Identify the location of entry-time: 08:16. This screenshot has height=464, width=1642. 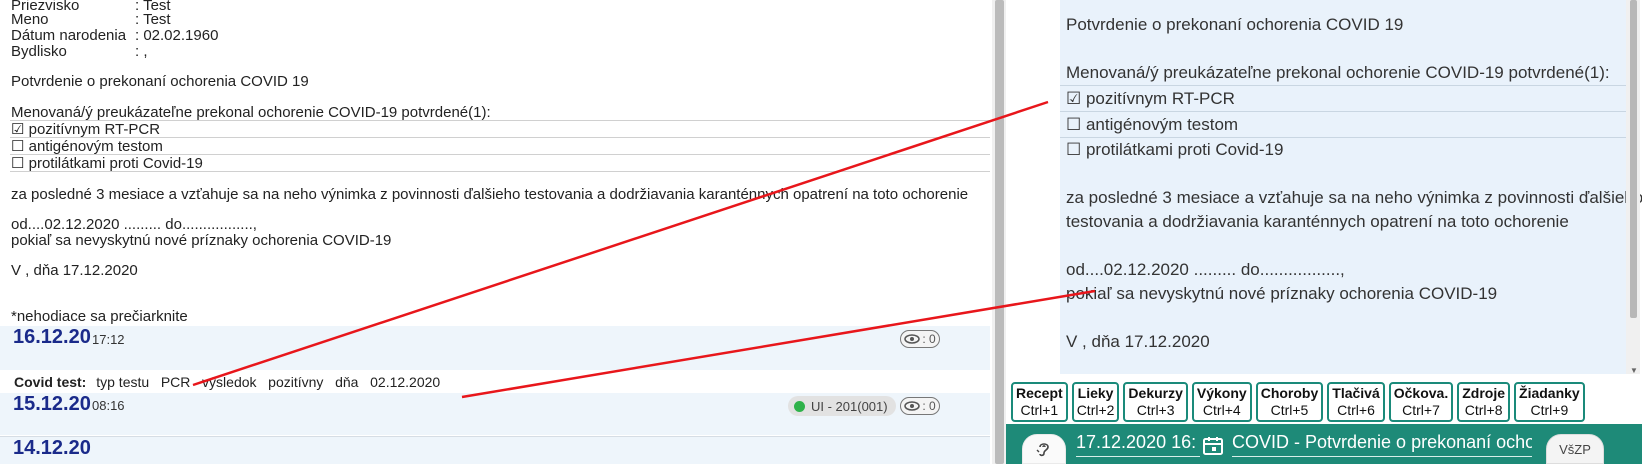
(108, 405).